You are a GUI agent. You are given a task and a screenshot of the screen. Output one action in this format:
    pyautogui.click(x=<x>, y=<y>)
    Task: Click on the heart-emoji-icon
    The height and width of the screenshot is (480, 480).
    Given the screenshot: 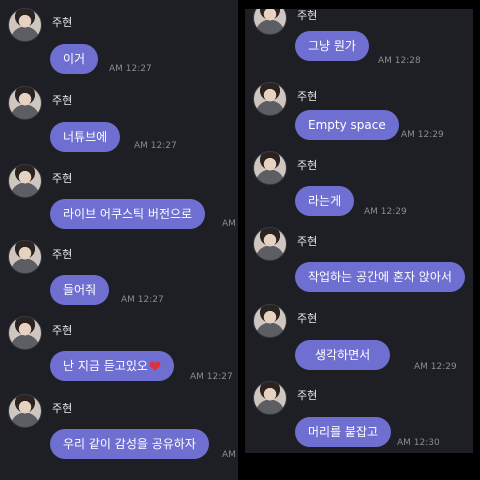 What is the action you would take?
    pyautogui.click(x=155, y=366)
    